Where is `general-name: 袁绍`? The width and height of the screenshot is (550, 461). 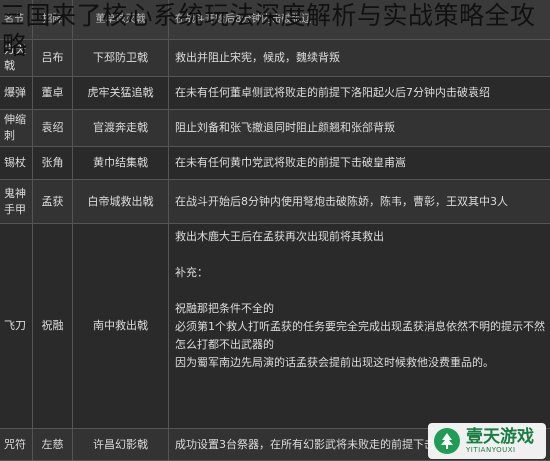 general-name: 袁绍 is located at coordinates (53, 128).